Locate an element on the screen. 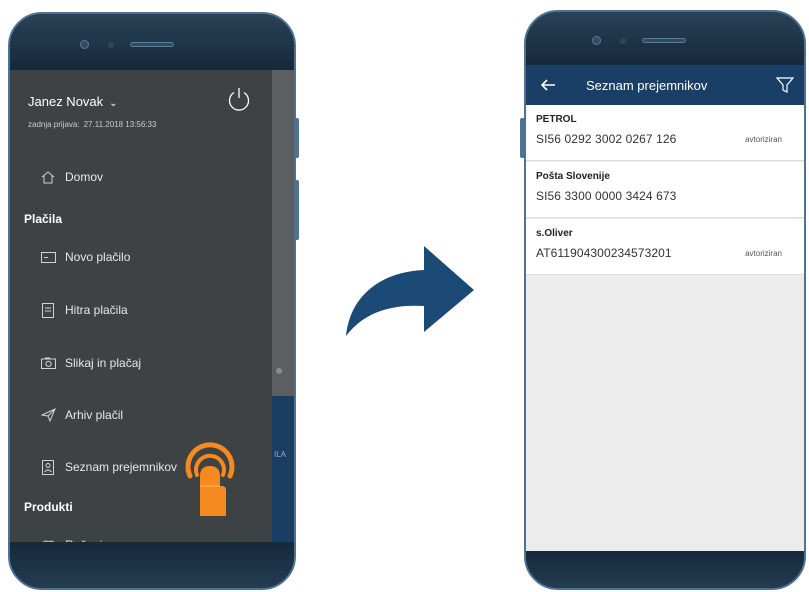 Image resolution: width=809 pixels, height=592 pixels. menu-item-new-payment: Novo plačilo is located at coordinates (85, 257).